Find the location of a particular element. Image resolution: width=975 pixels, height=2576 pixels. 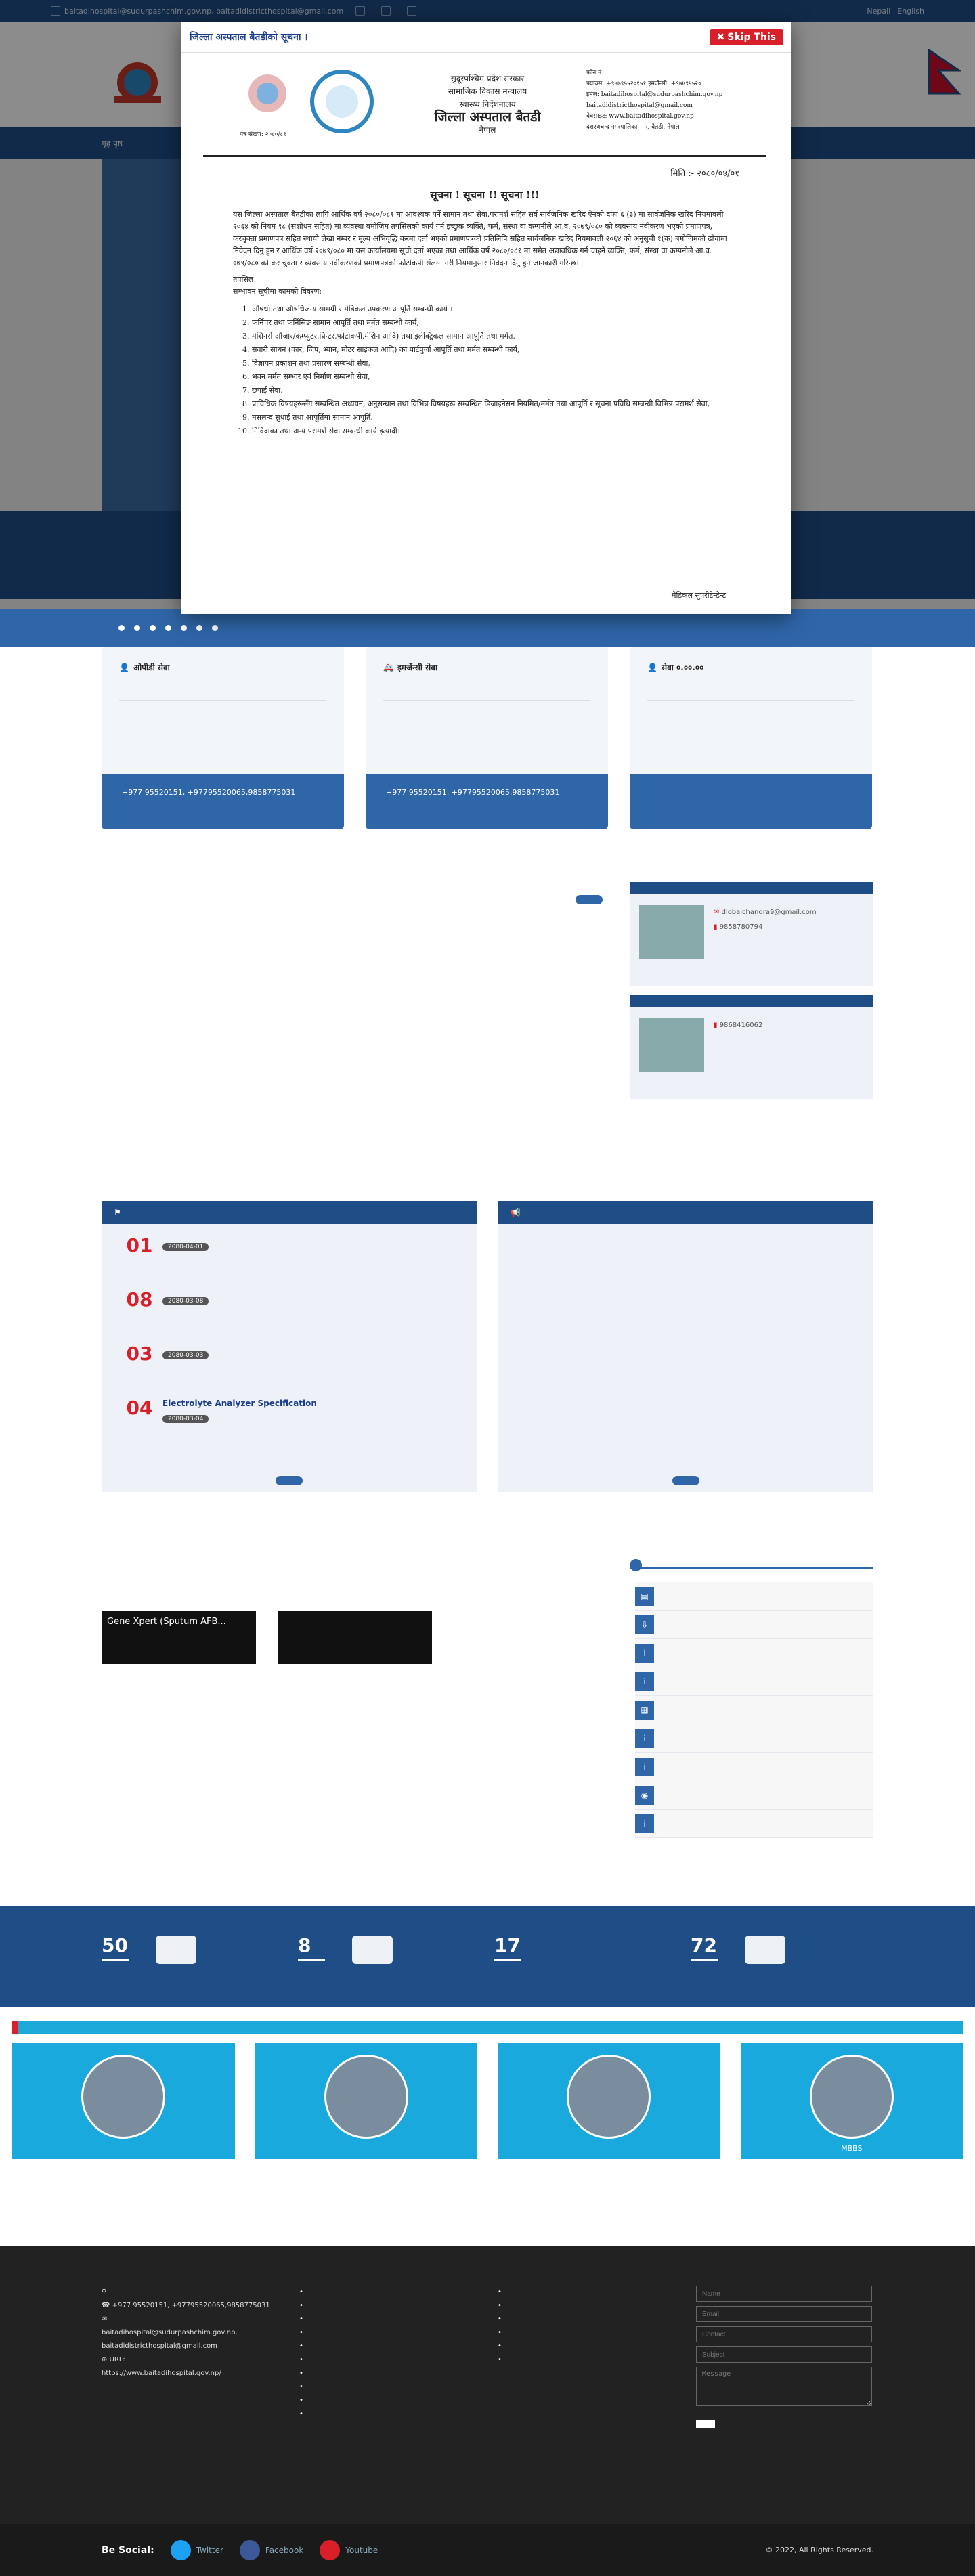

youtube-link: Youtube is located at coordinates (349, 2549).